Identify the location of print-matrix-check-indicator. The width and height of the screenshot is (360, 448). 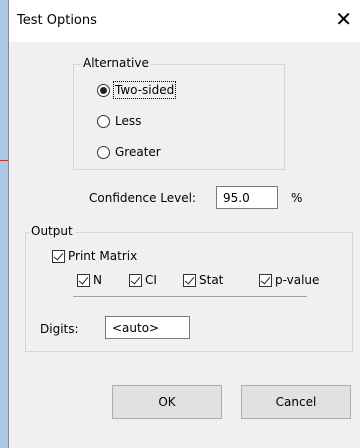
(58, 256).